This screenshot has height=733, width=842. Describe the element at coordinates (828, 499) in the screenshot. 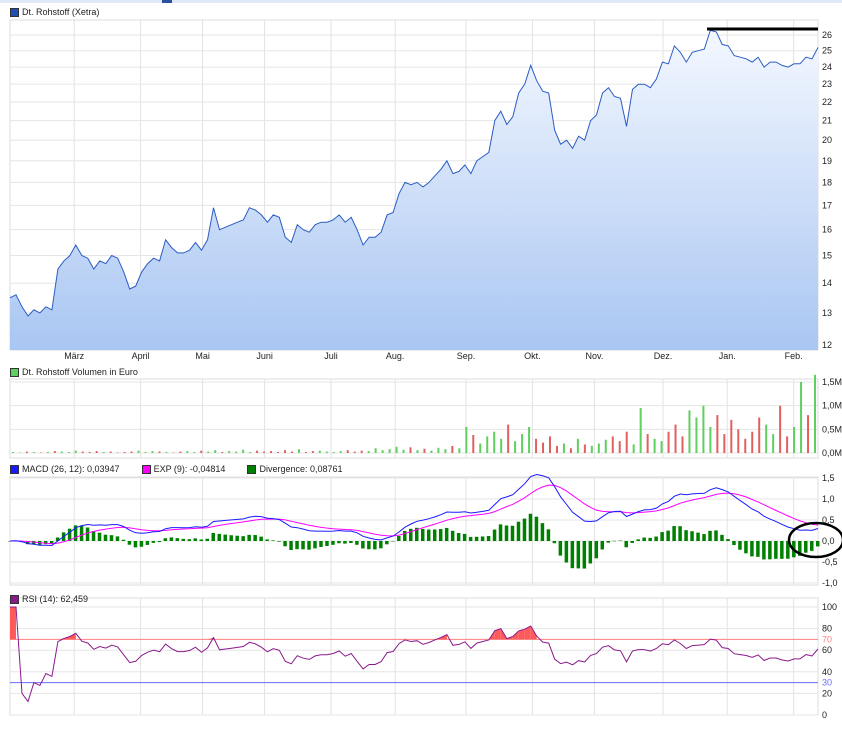

I see `macd-axis-label: 1,0` at that location.